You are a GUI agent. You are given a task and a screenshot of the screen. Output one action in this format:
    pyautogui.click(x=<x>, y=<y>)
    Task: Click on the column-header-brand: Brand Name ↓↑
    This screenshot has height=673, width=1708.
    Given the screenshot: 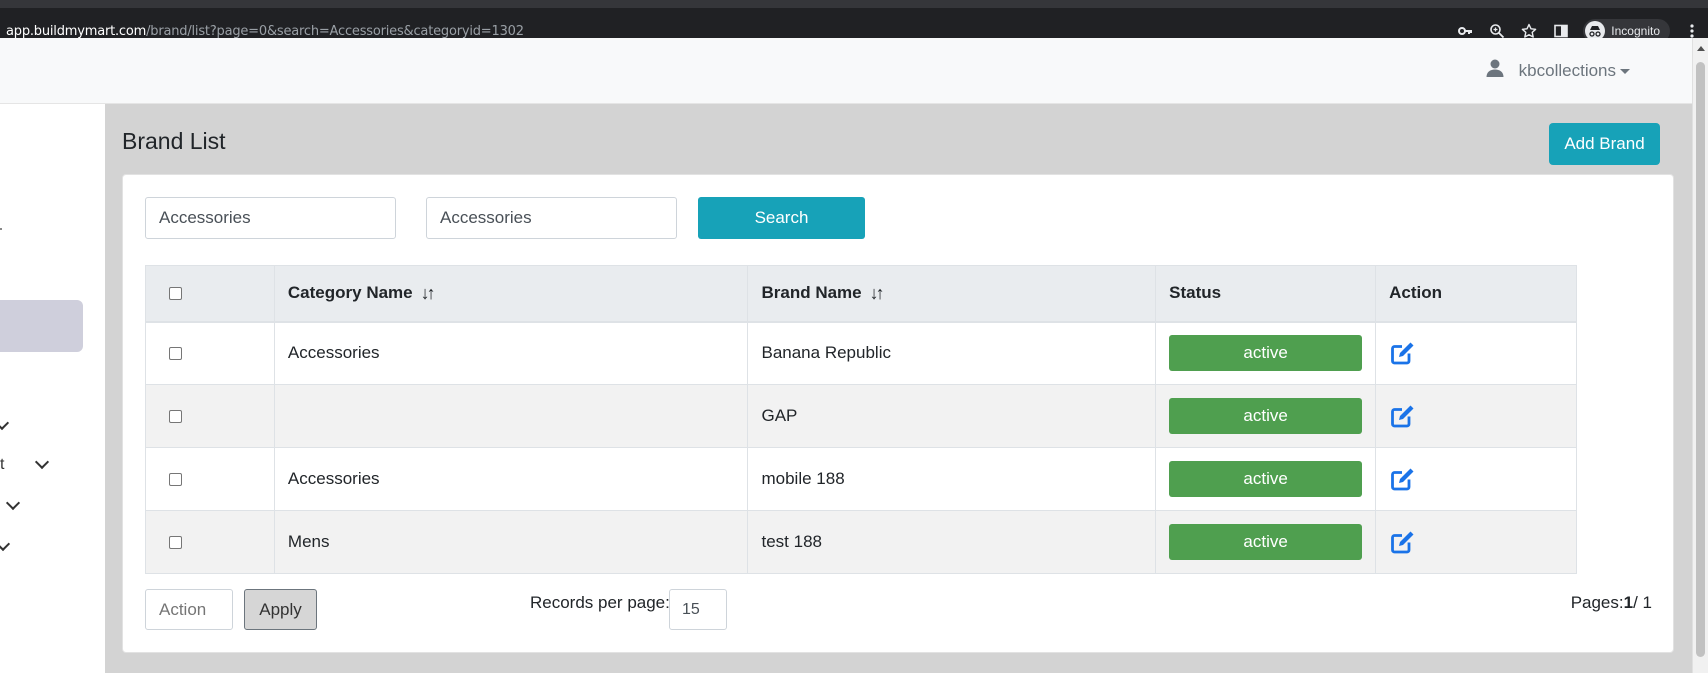 What is the action you would take?
    pyautogui.click(x=952, y=294)
    